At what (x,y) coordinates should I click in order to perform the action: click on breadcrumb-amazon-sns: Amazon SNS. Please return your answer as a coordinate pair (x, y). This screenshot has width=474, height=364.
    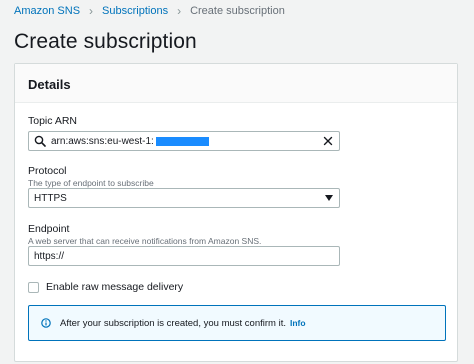
    Looking at the image, I should click on (47, 11).